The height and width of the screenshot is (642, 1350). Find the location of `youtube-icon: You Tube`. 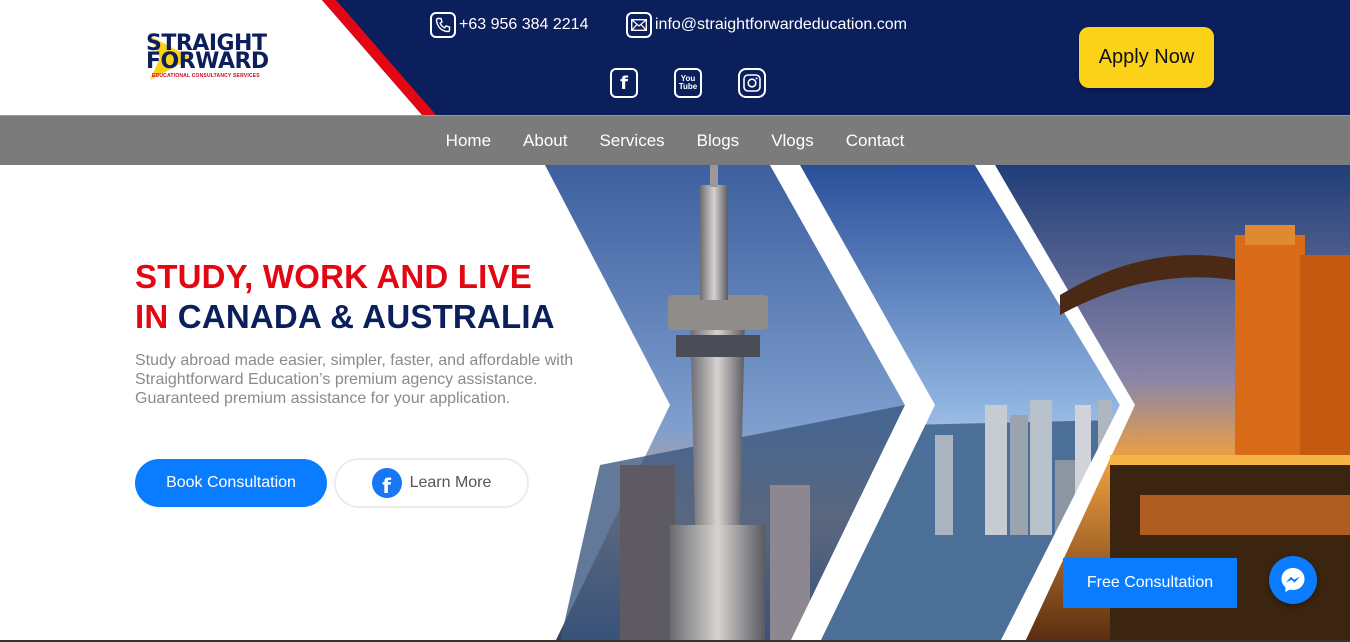

youtube-icon: You Tube is located at coordinates (688, 83).